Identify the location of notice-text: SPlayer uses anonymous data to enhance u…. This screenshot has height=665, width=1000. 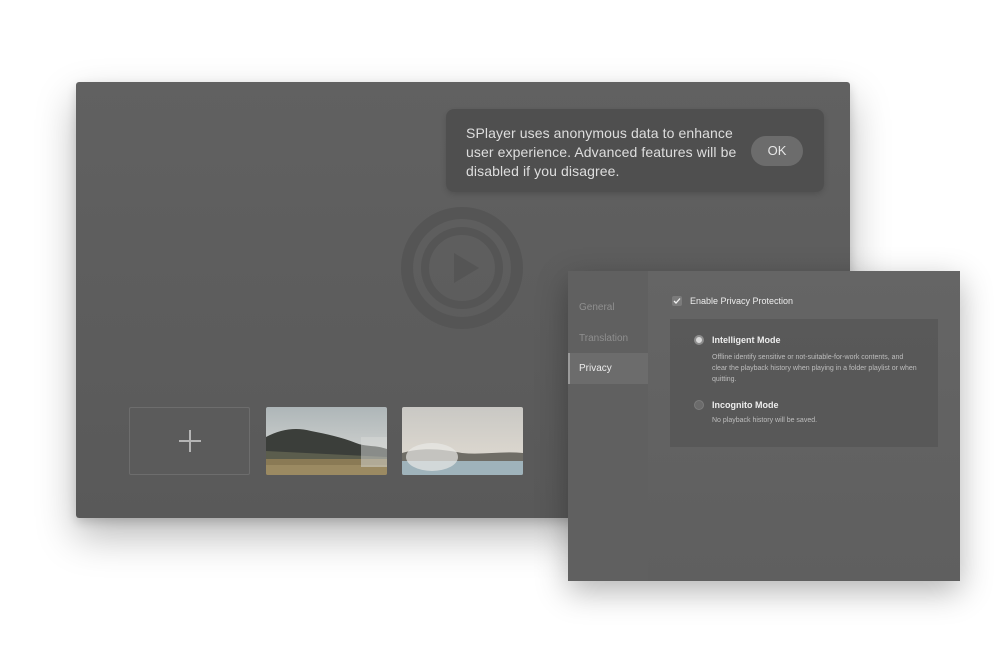
(601, 152).